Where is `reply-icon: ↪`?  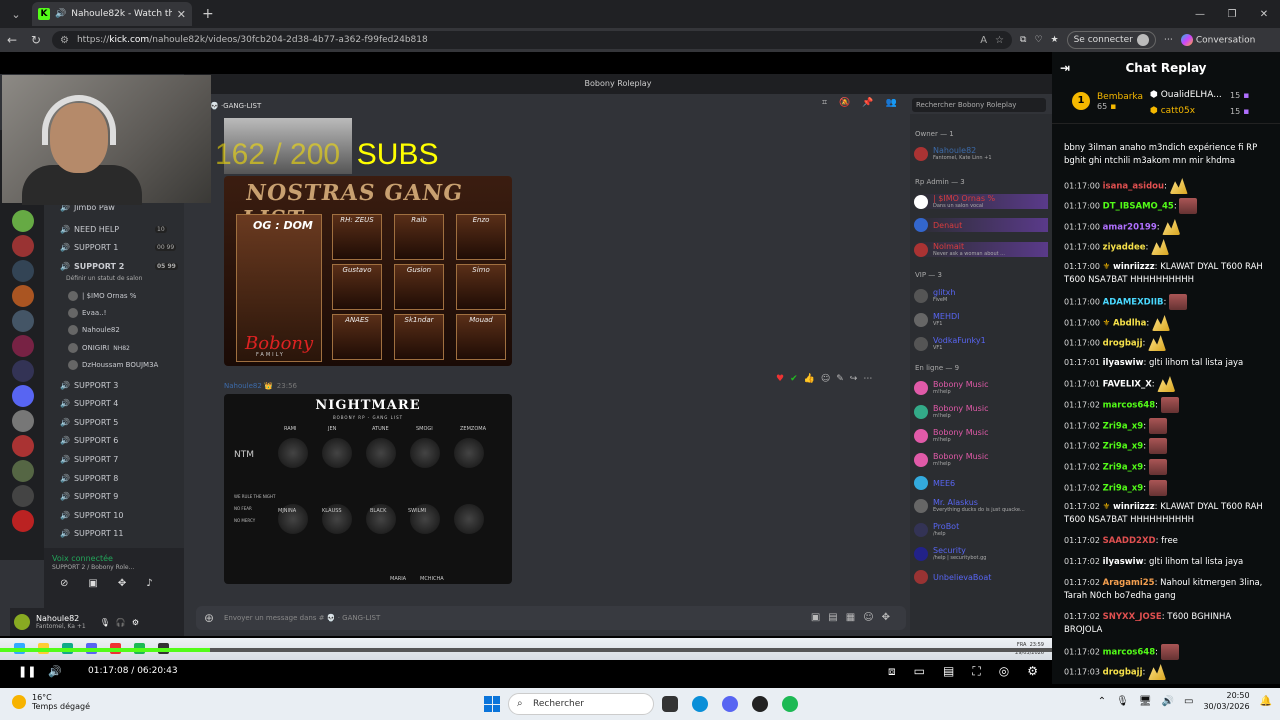
reply-icon: ↪ is located at coordinates (854, 379).